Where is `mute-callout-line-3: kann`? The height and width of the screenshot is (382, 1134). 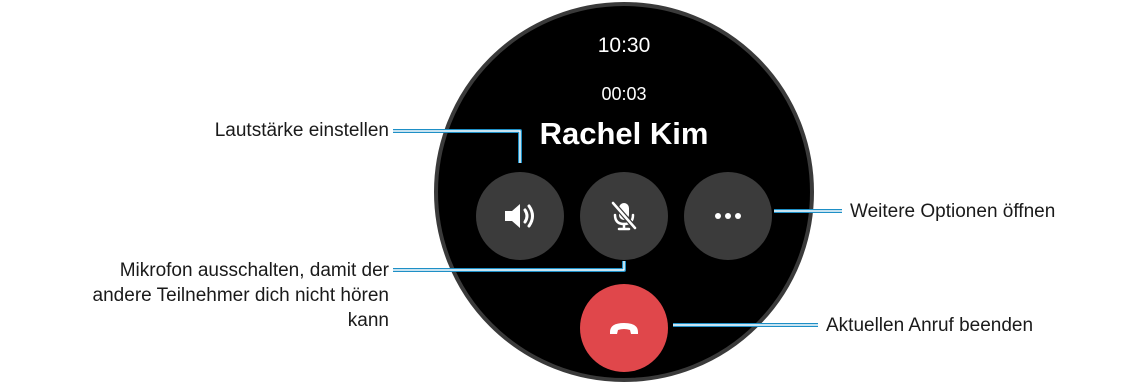 mute-callout-line-3: kann is located at coordinates (368, 320).